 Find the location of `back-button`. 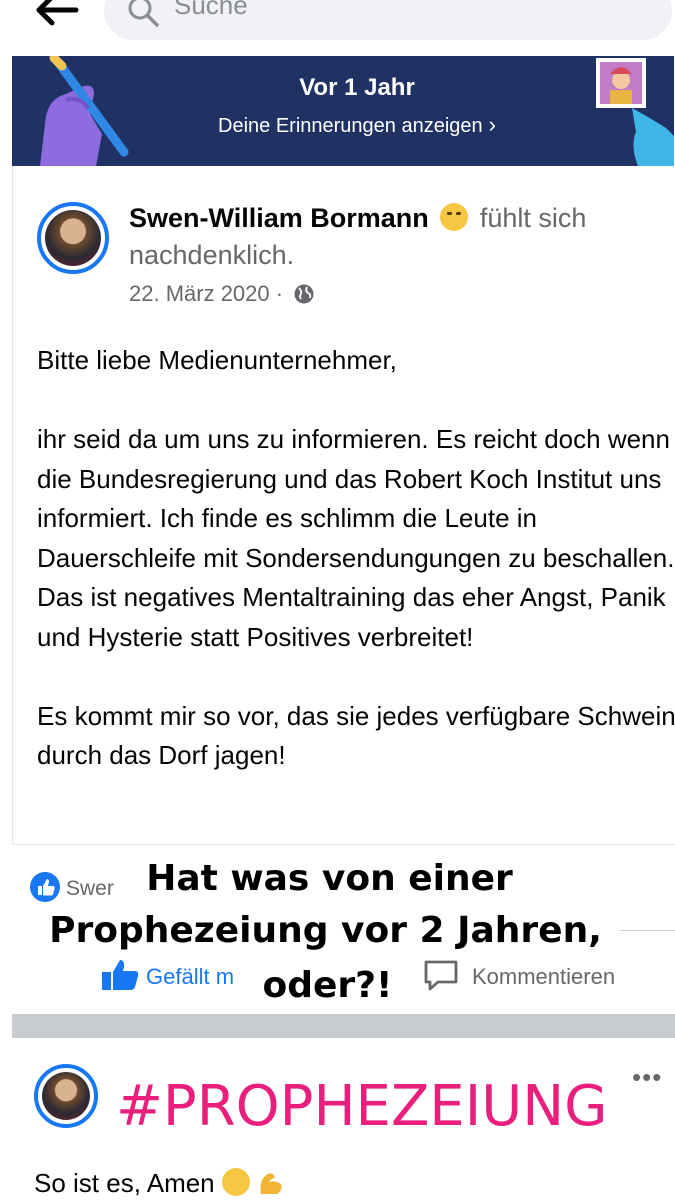

back-button is located at coordinates (56, 15).